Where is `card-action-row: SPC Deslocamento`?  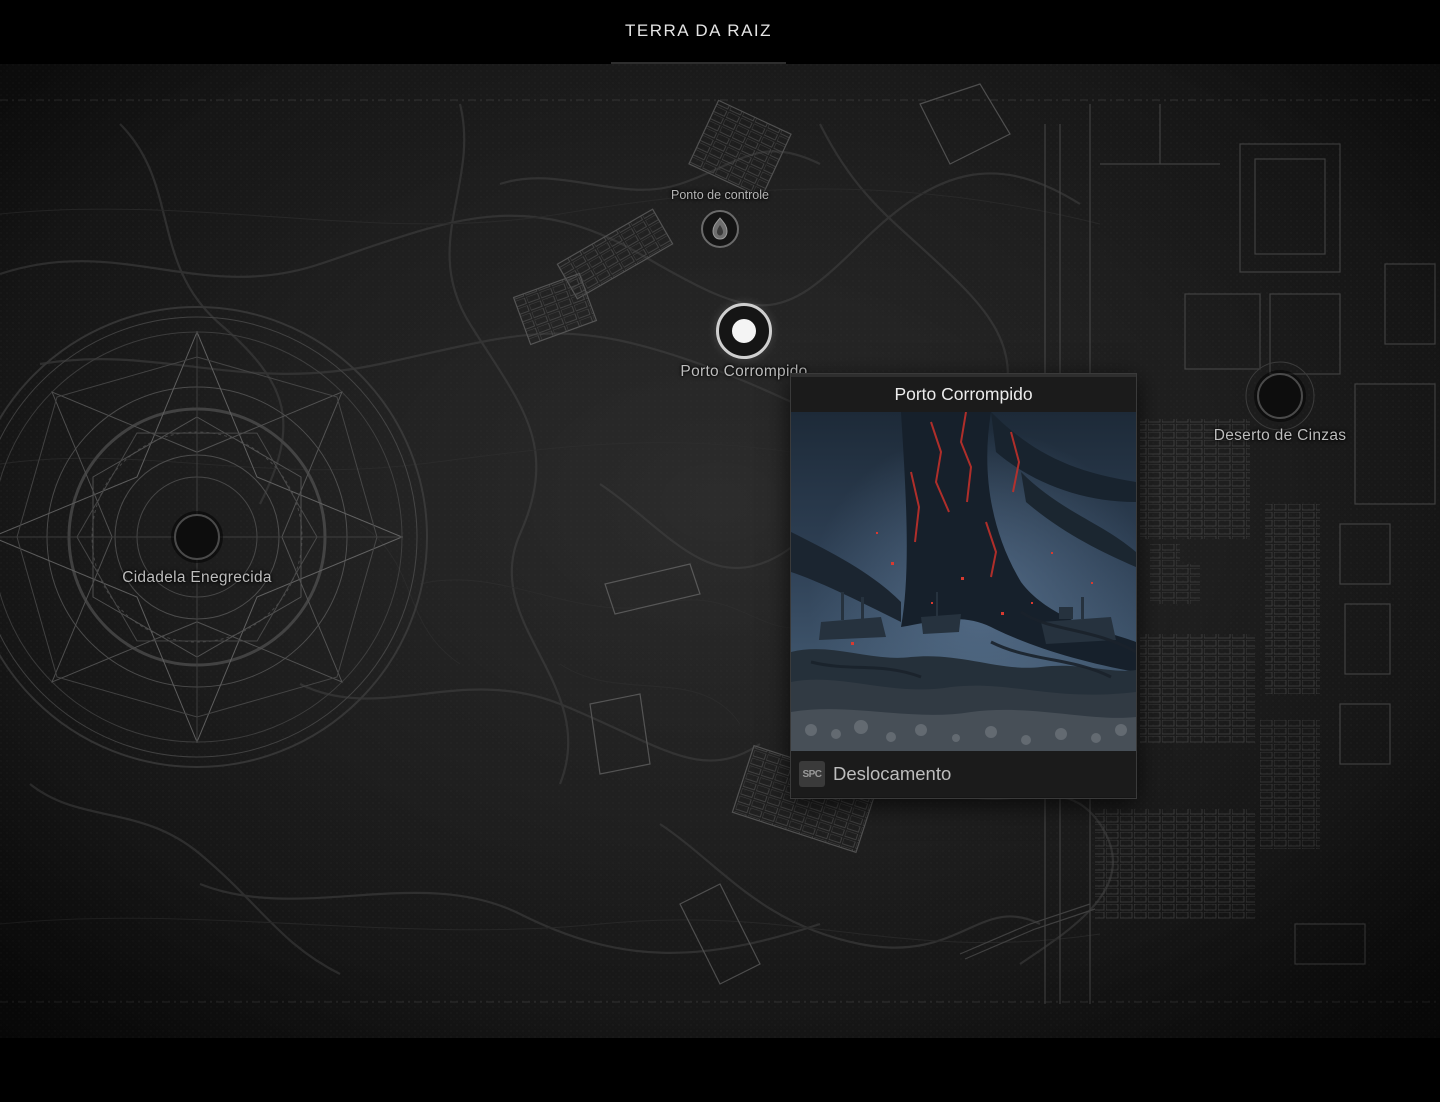 card-action-row: SPC Deslocamento is located at coordinates (963, 774).